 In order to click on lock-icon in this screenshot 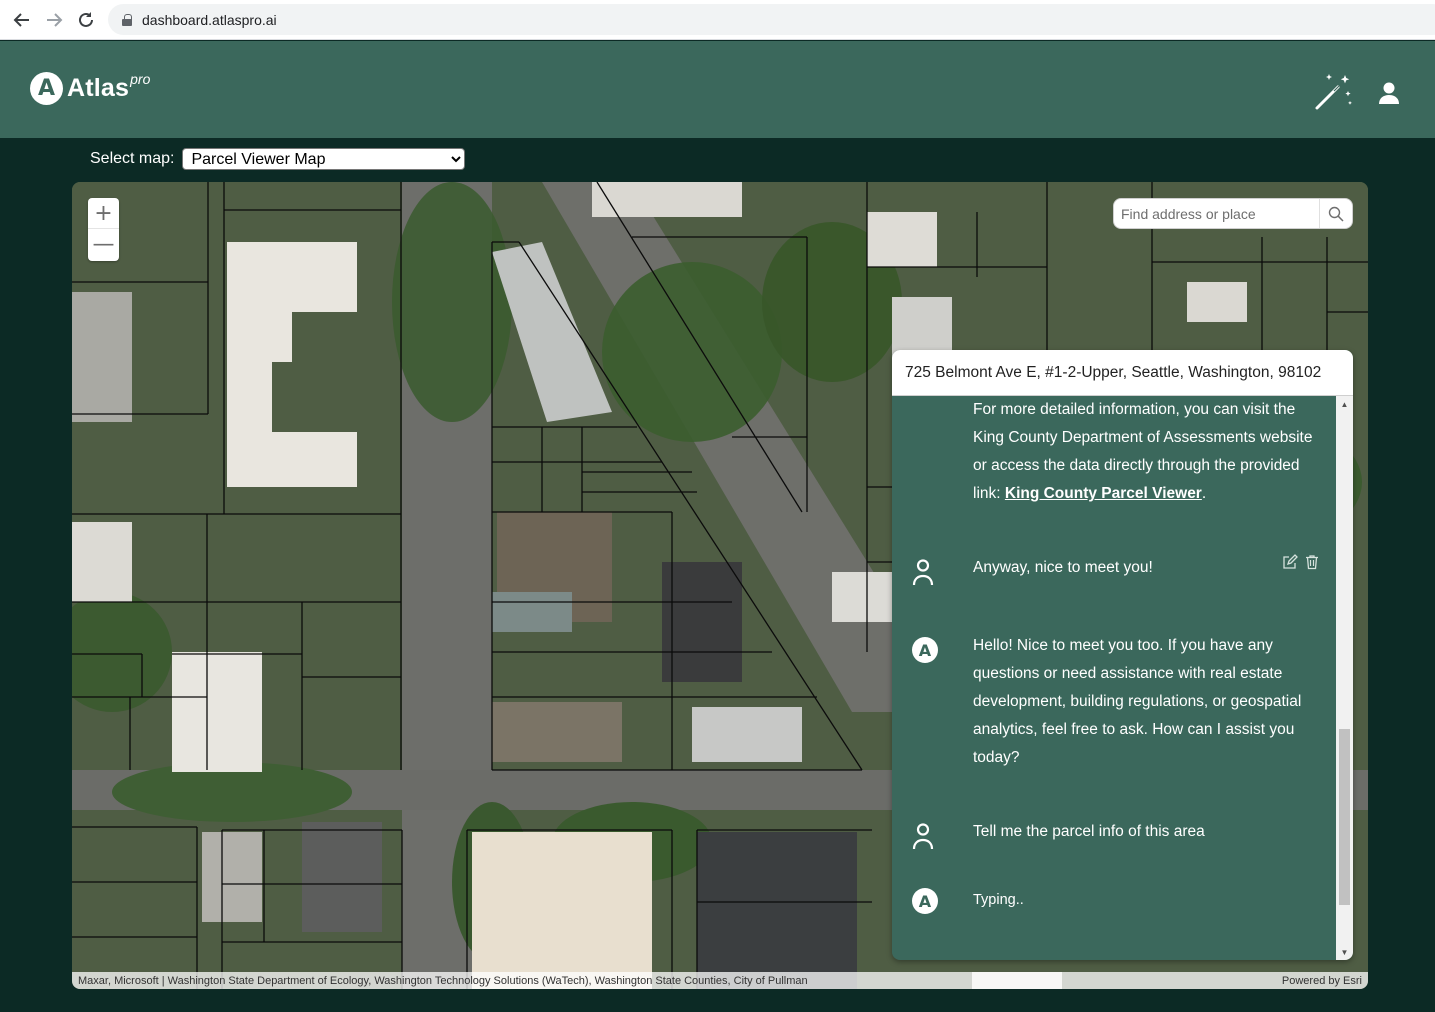, I will do `click(127, 19)`.